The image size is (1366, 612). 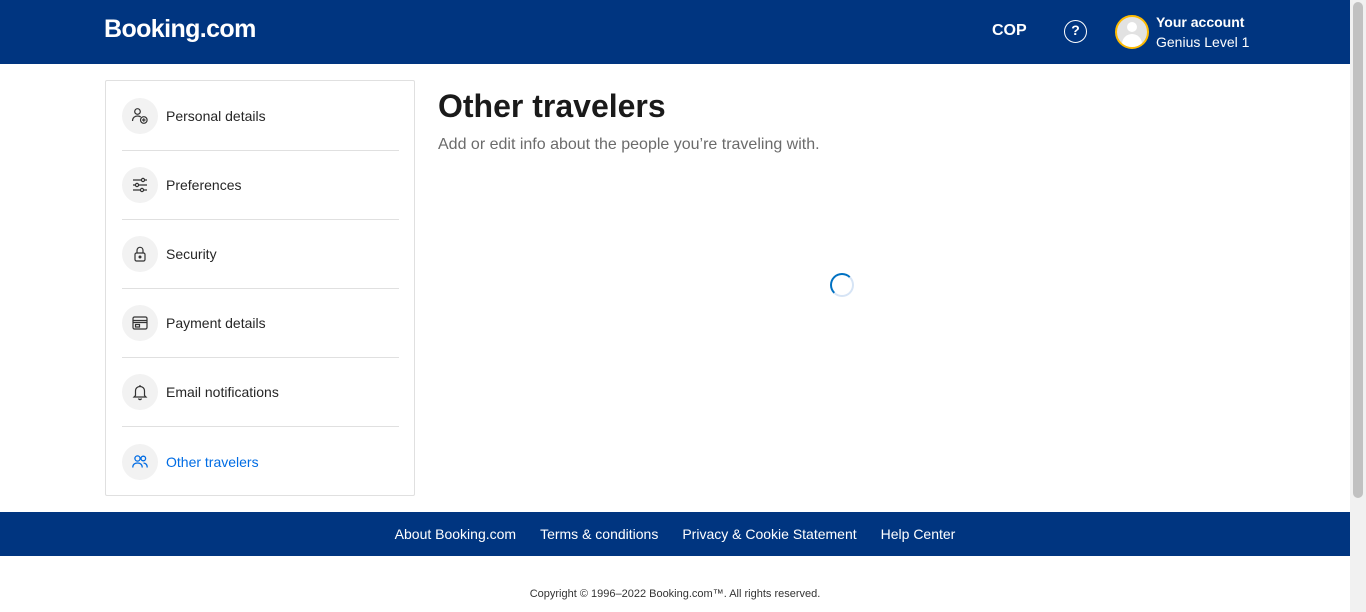 What do you see at coordinates (204, 185) in the screenshot?
I see `sidebar-item-label: Preferences` at bounding box center [204, 185].